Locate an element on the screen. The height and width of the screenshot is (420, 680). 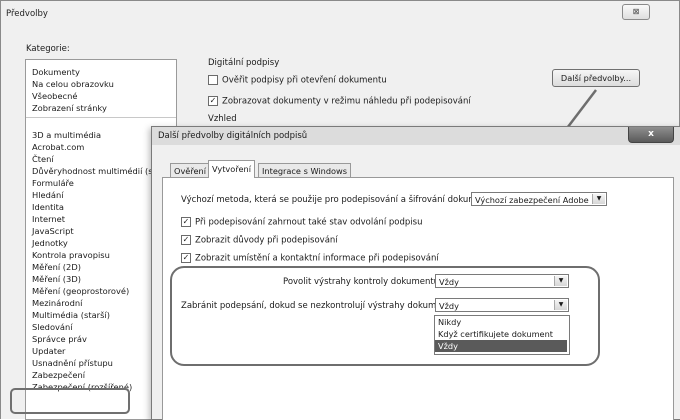
selection-annotation is located at coordinates (70, 401).